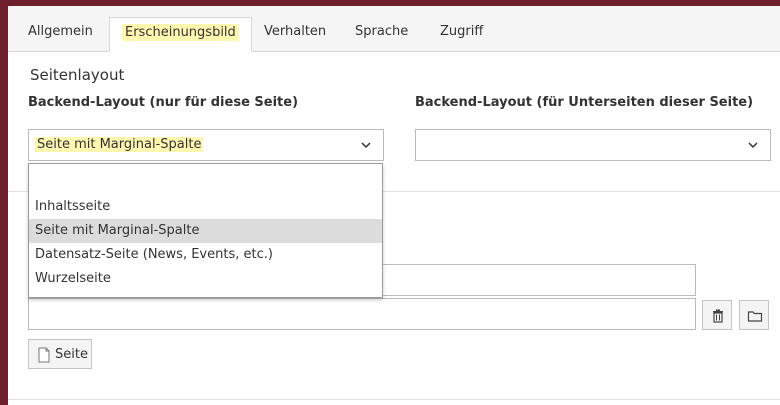  I want to click on page-icon, so click(44, 355).